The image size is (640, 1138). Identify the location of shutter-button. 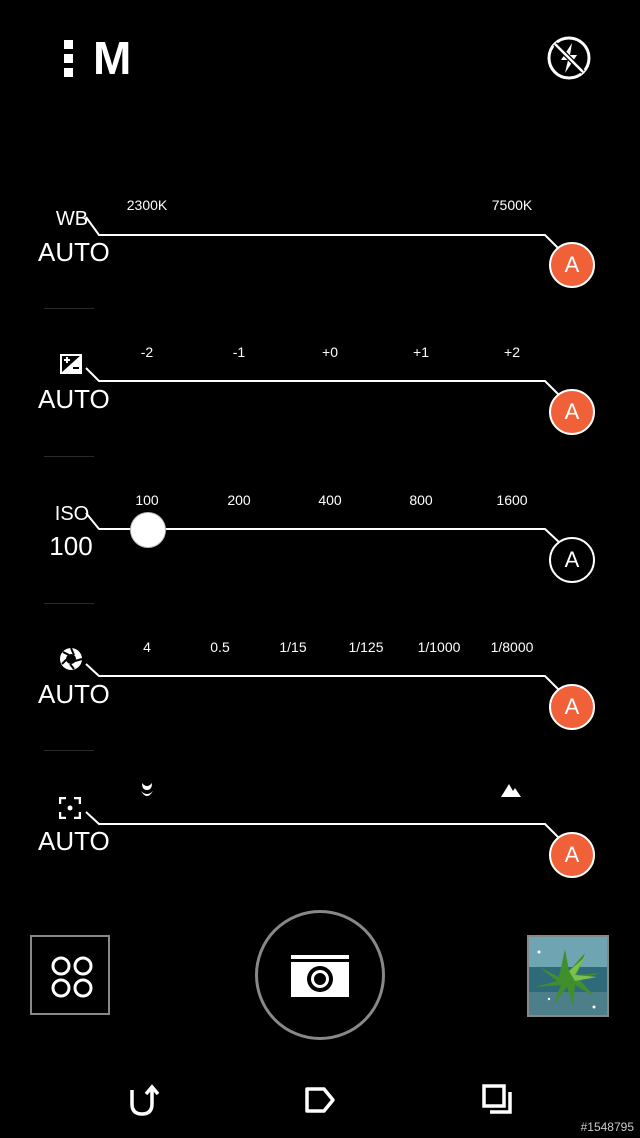
(320, 975).